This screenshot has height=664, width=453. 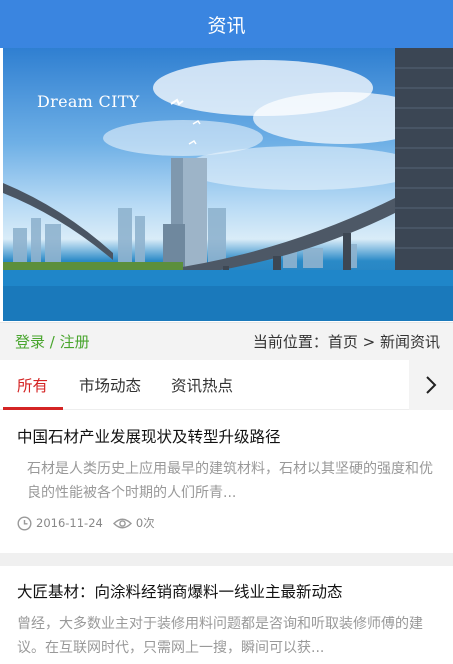 I want to click on divider, so click(x=226, y=559).